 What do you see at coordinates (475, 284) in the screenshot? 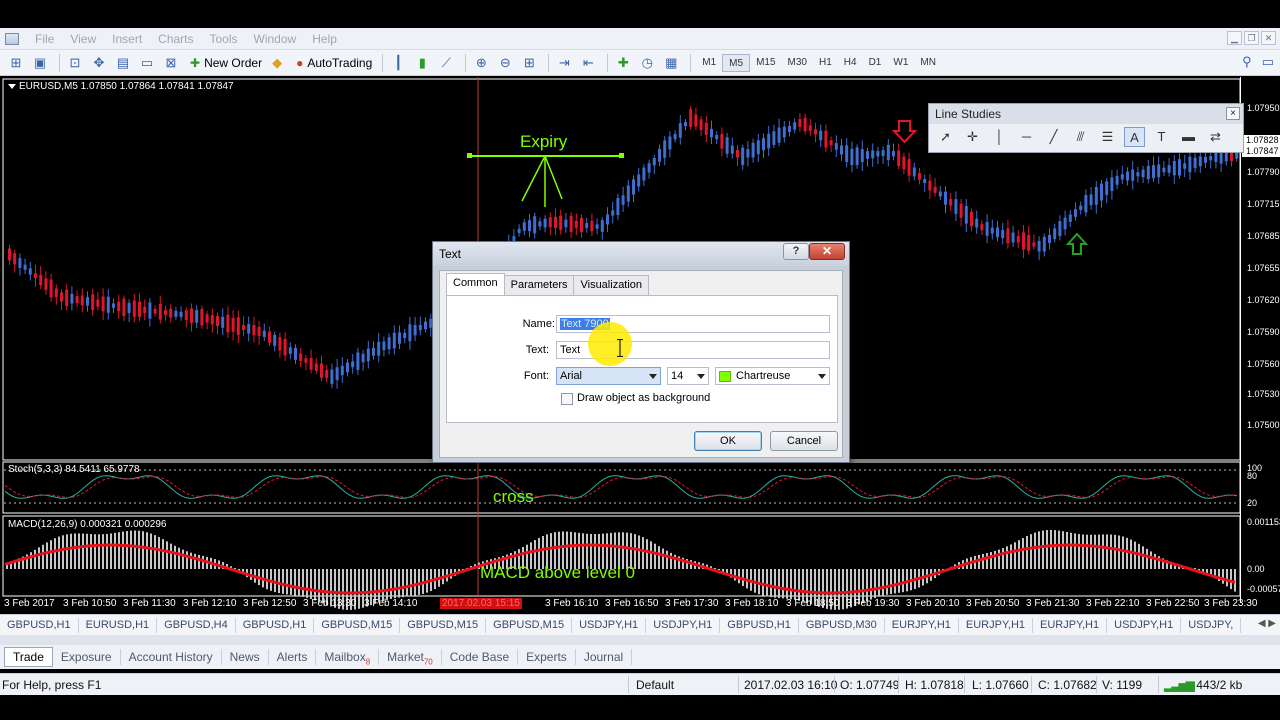
I see `tab-common: Common` at bounding box center [475, 284].